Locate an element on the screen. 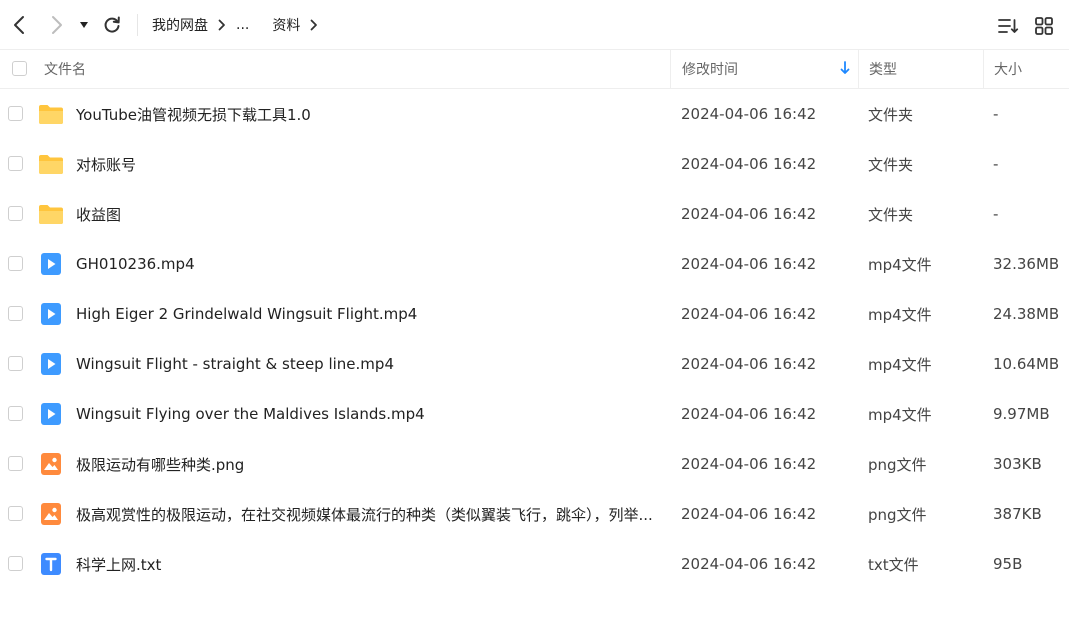 The height and width of the screenshot is (628, 1069). chevron-right-icon is located at coordinates (57, 25).